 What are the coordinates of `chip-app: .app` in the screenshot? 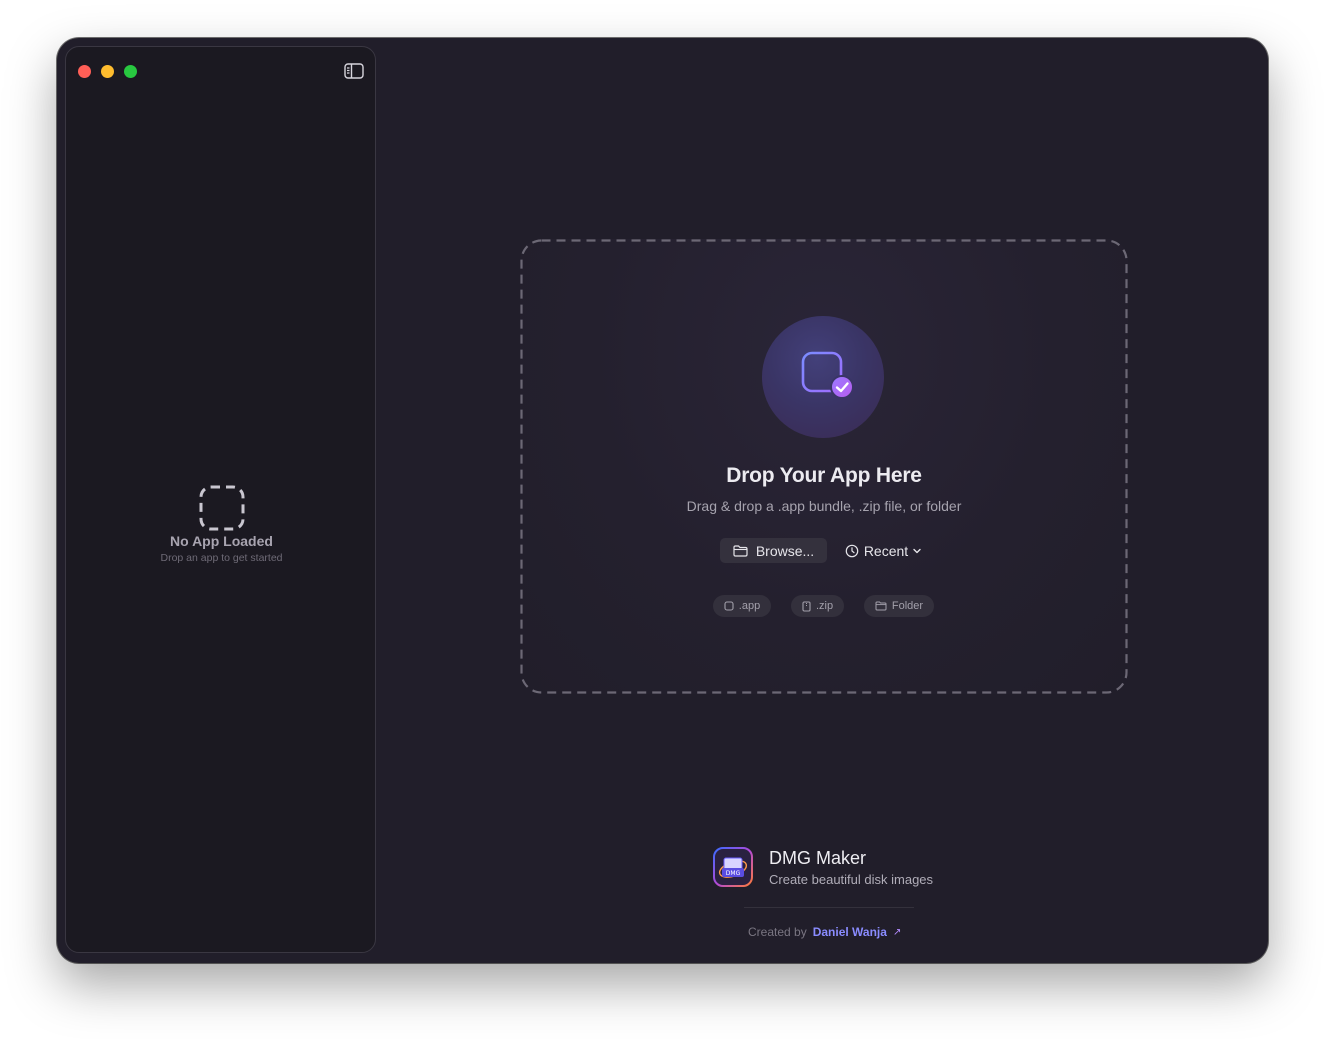 It's located at (742, 606).